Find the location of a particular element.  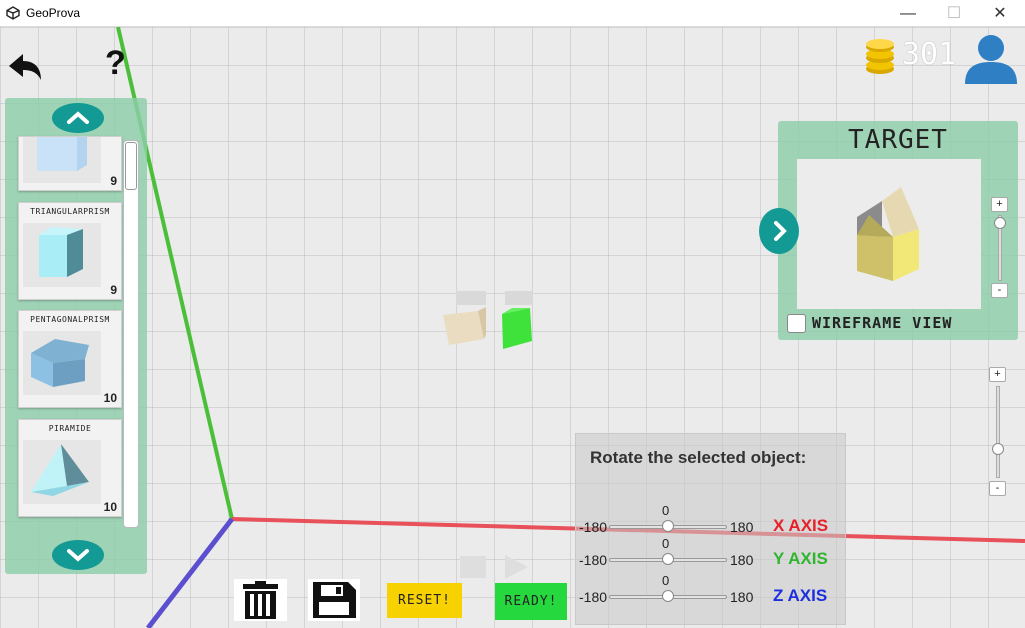

target-preview is located at coordinates (889, 234).